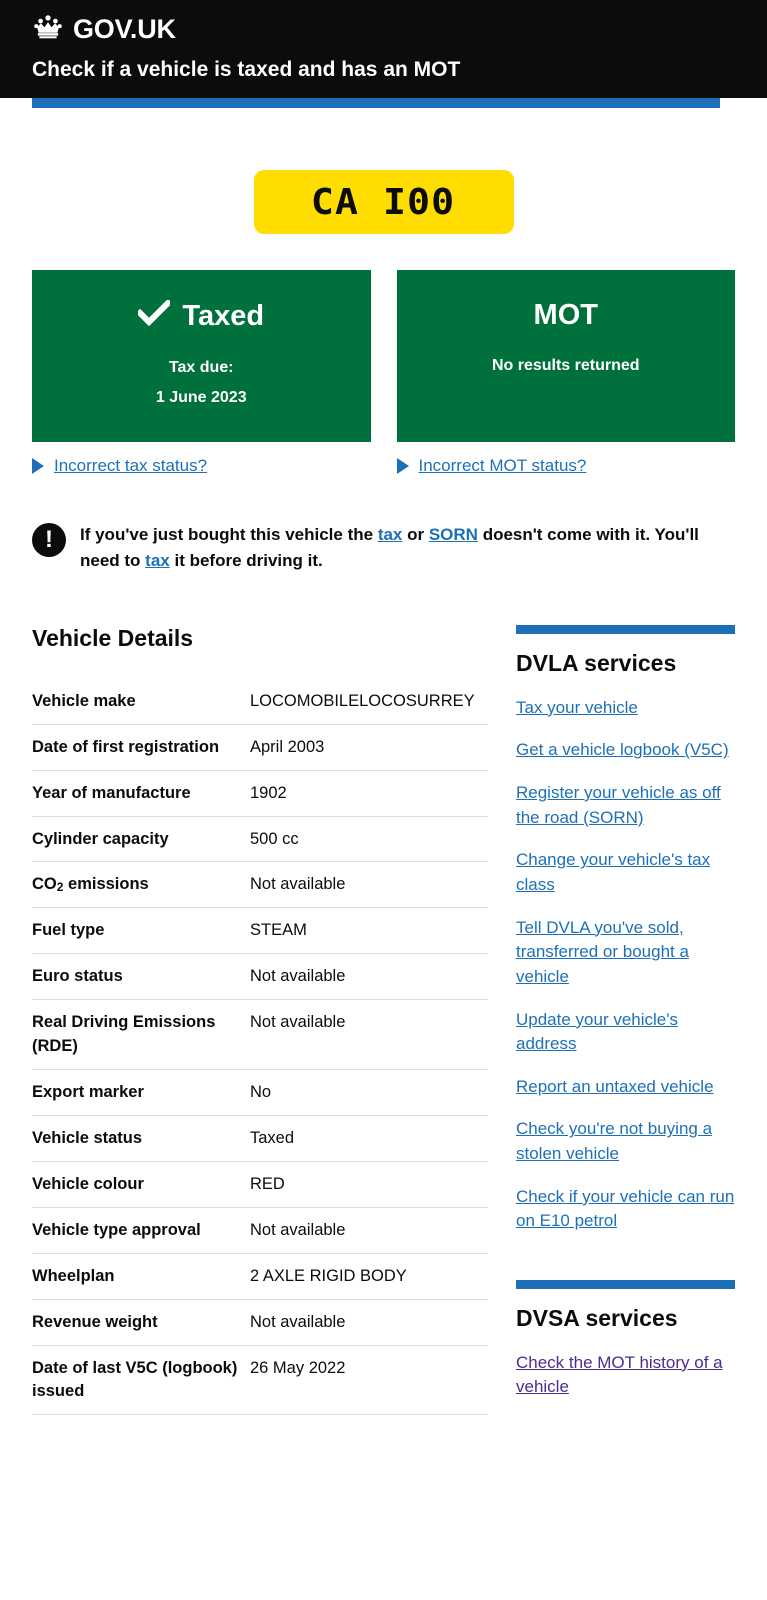 The height and width of the screenshot is (1600, 767). Describe the element at coordinates (124, 1034) in the screenshot. I see `detail-label: Real Driving Emissions (RDE)` at that location.